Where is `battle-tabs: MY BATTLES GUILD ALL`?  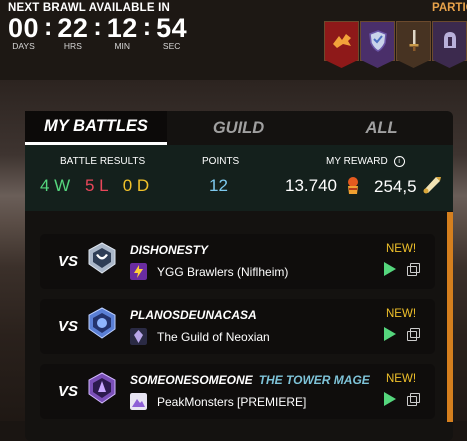 battle-tabs: MY BATTLES GUILD ALL is located at coordinates (239, 128).